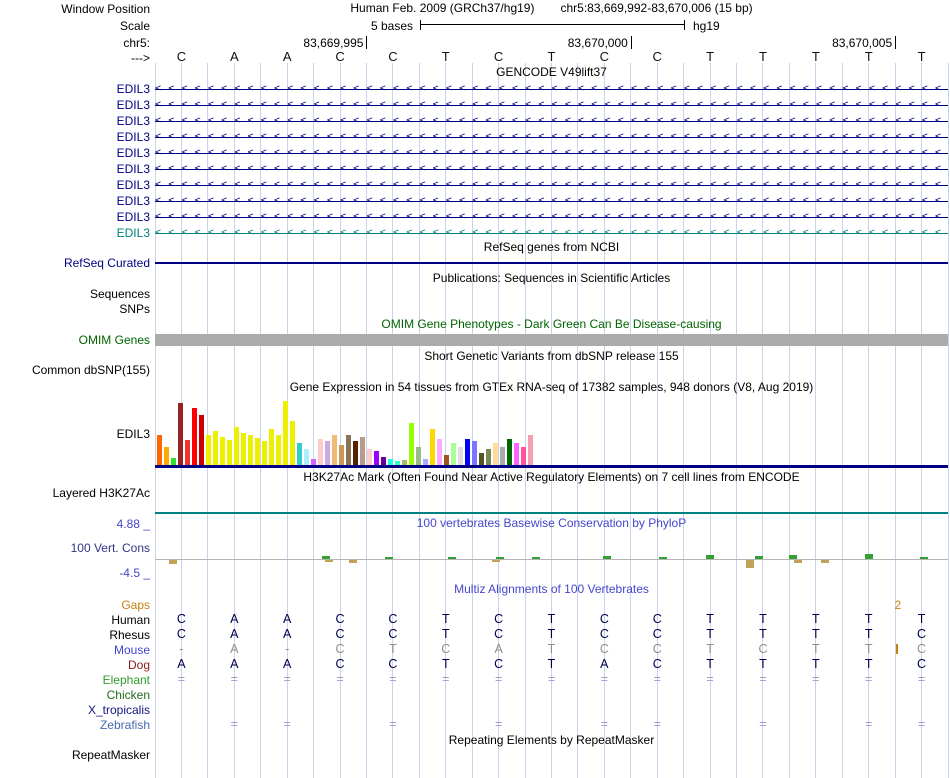 The height and width of the screenshot is (778, 950). What do you see at coordinates (75, 680) in the screenshot?
I see `species-label-elephant: Elephant` at bounding box center [75, 680].